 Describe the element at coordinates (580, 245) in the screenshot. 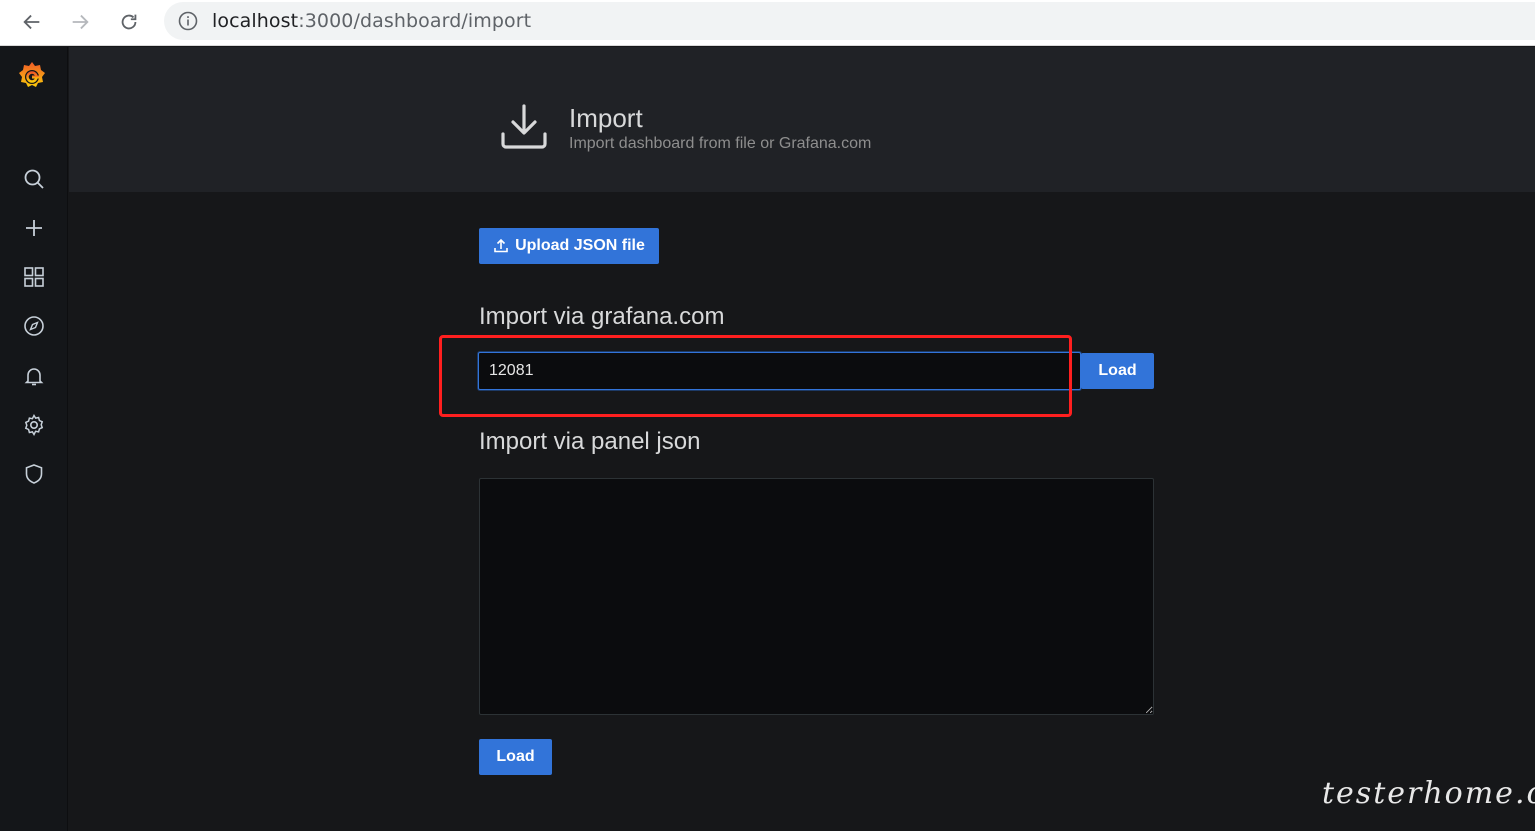

I see `upload-json-label: Upload JSON file` at that location.